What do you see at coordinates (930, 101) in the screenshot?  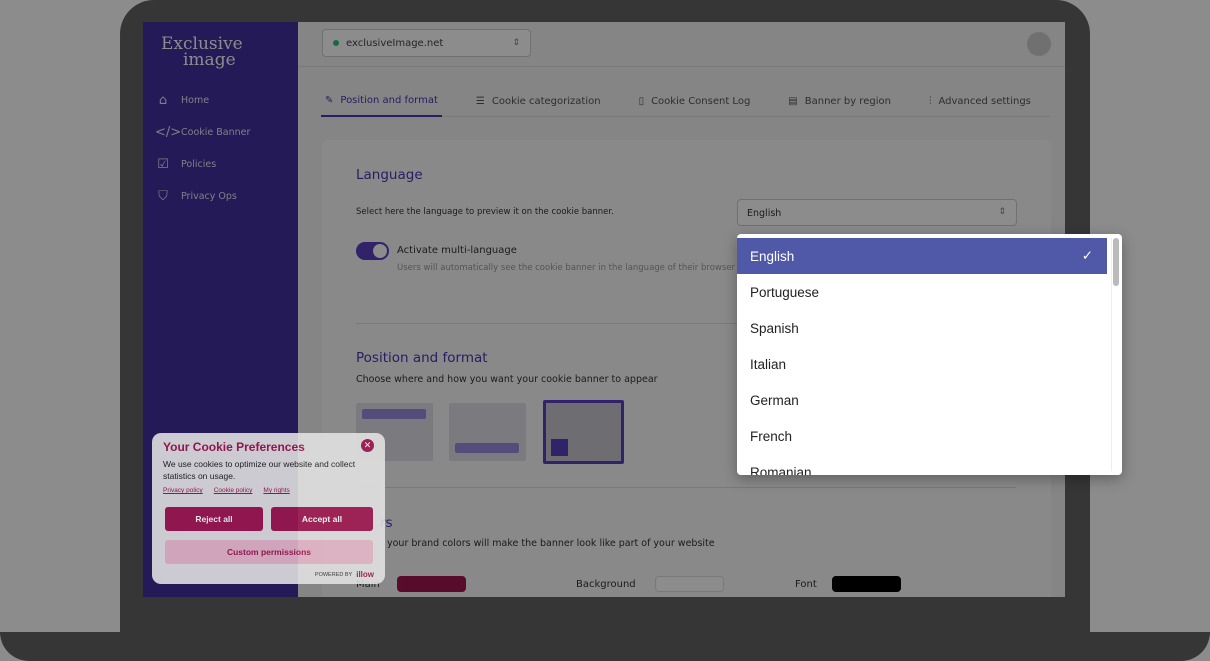 I see `sliders-icon: ⫶` at bounding box center [930, 101].